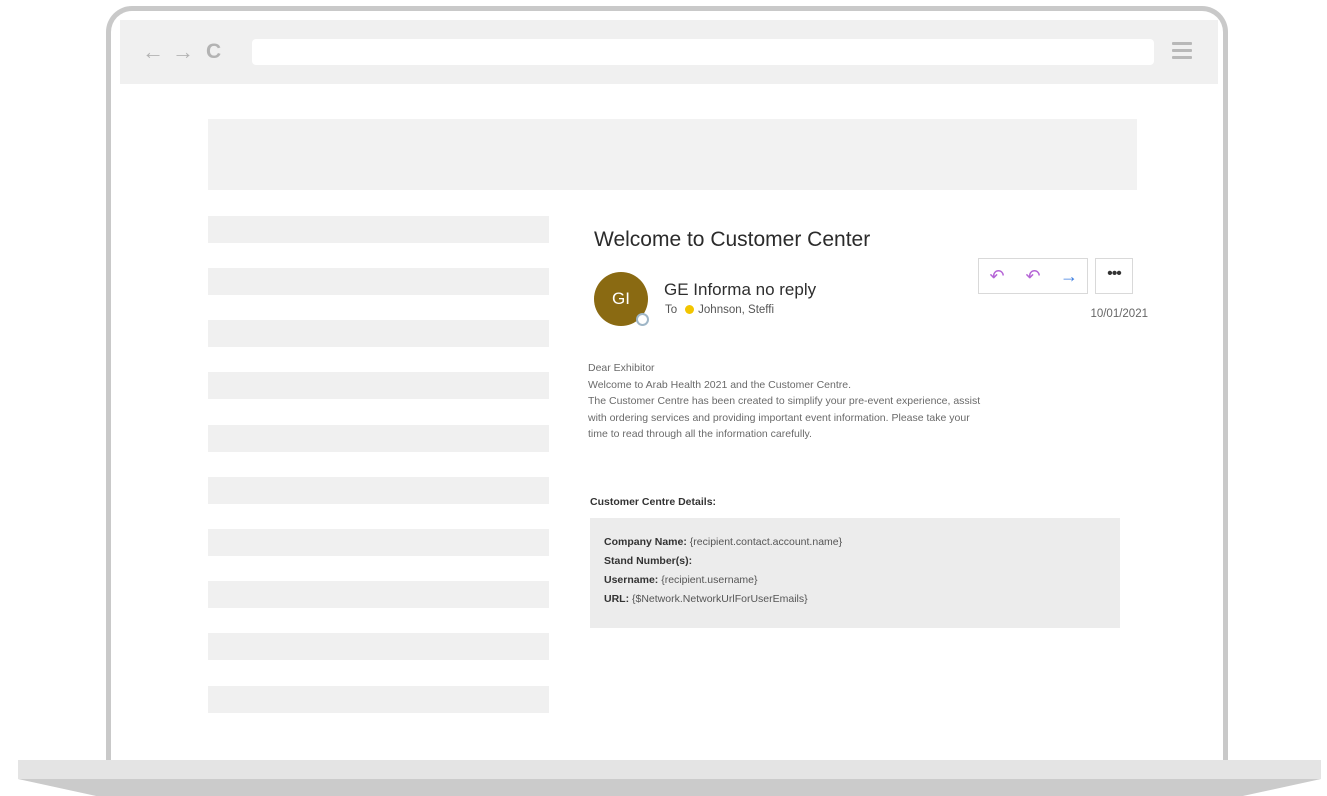 The height and width of the screenshot is (796, 1327). I want to click on detail-value: {recipient.username}, so click(708, 580).